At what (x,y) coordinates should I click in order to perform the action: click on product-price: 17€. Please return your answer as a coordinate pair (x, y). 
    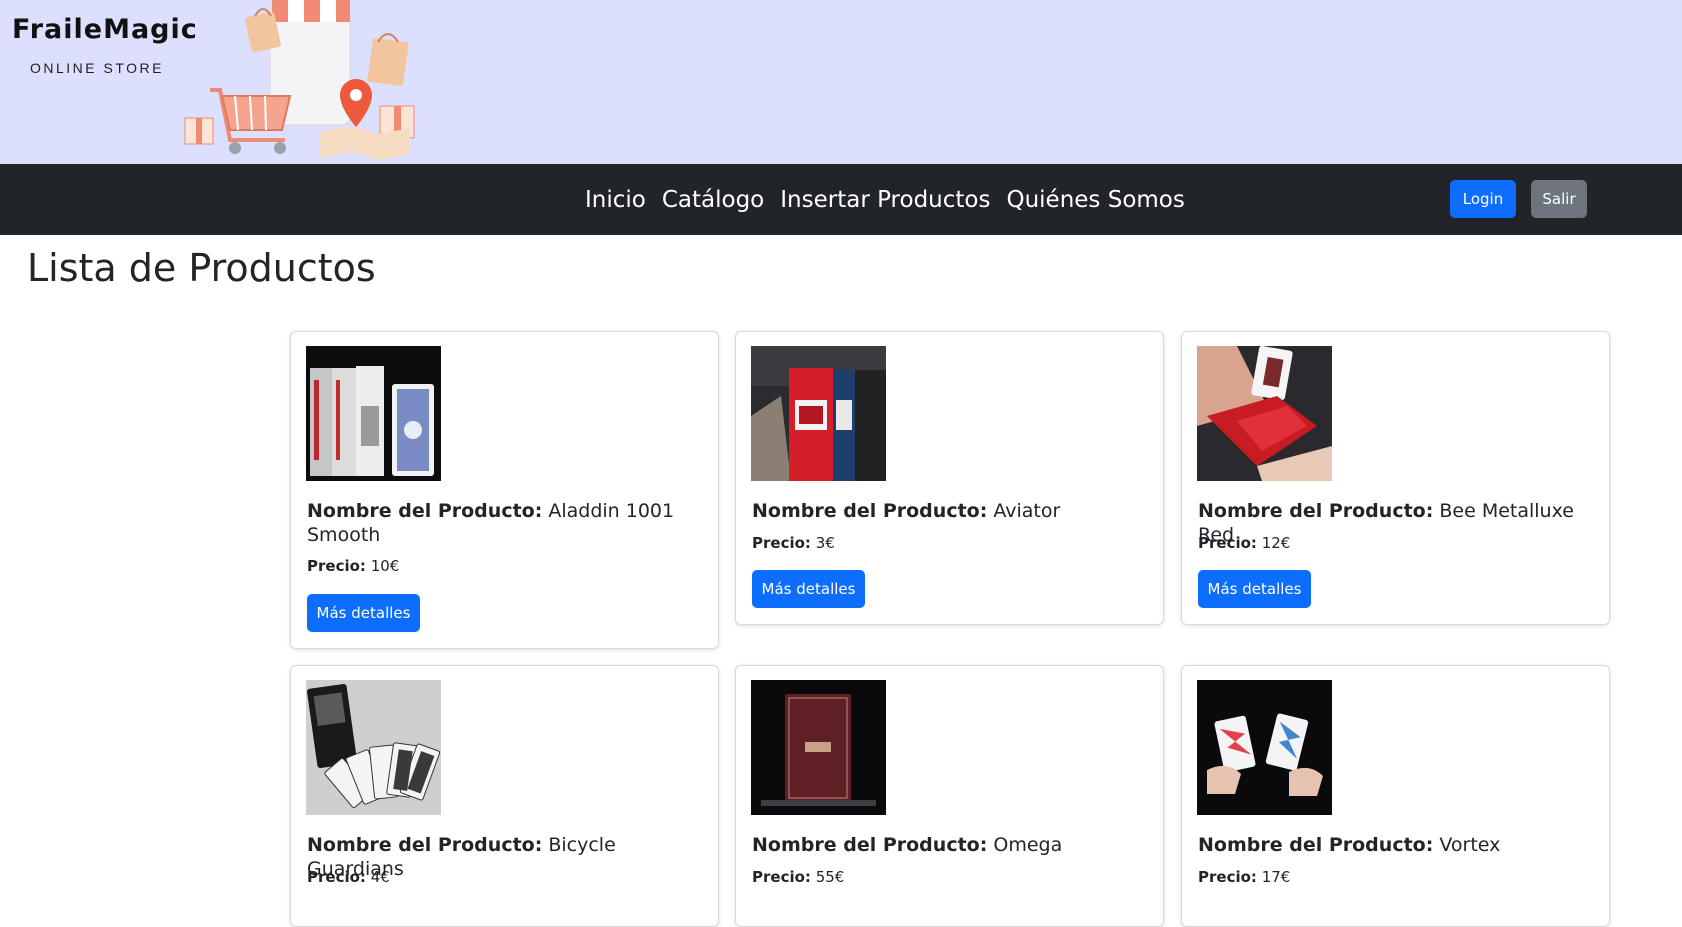
    Looking at the image, I should click on (1276, 877).